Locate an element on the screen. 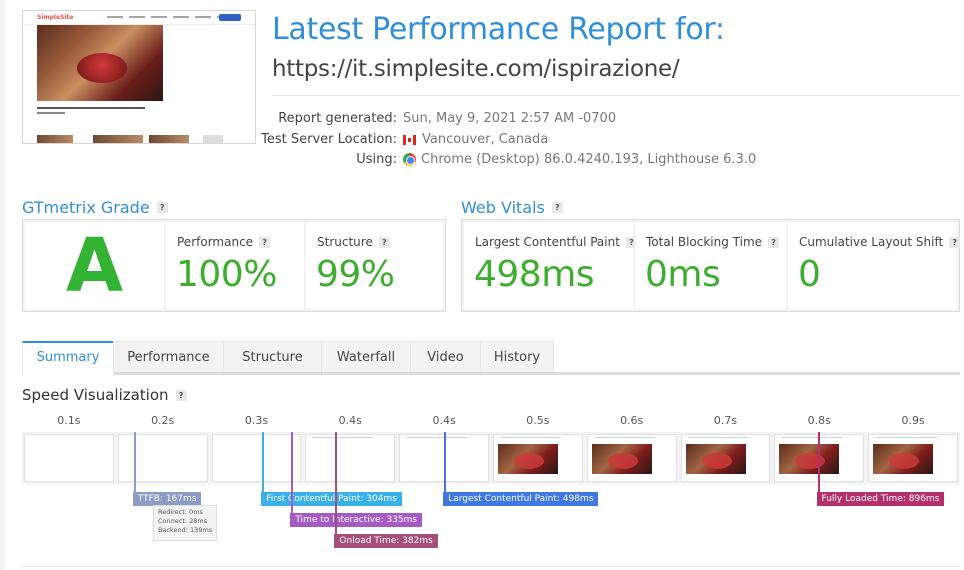  tab-performance: Performance is located at coordinates (168, 356).